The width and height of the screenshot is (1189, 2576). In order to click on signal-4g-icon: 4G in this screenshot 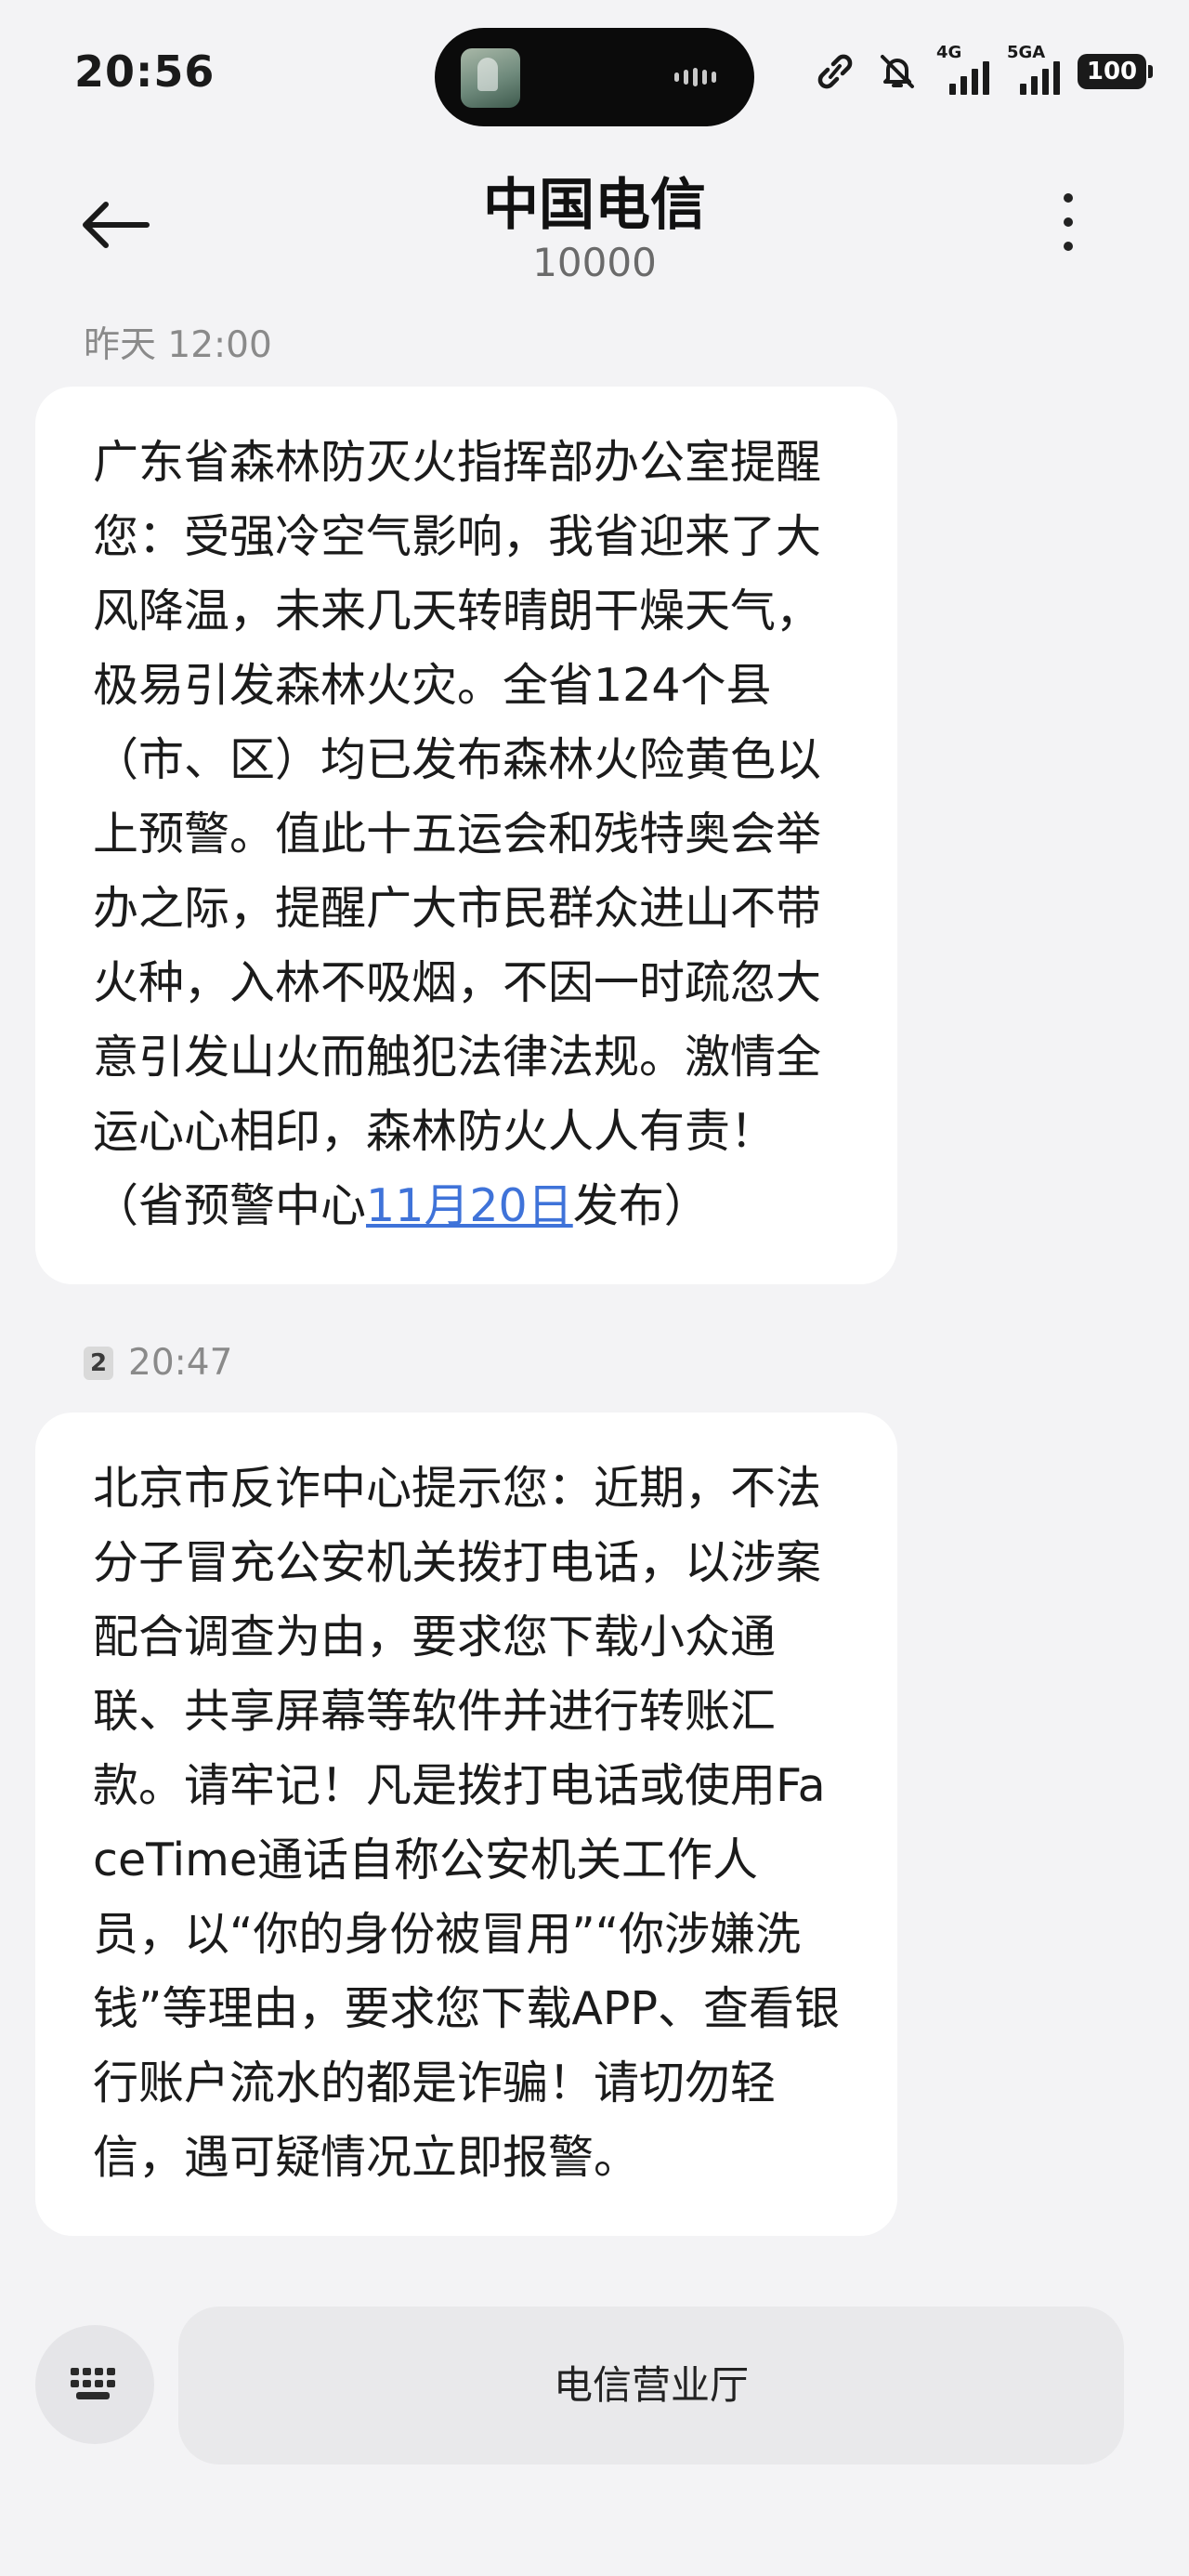, I will do `click(962, 69)`.